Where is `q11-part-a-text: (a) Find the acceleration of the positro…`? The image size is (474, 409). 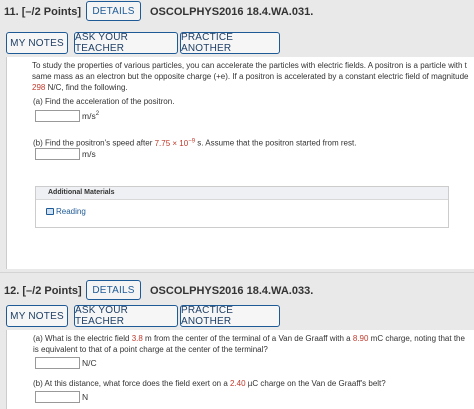 q11-part-a-text: (a) Find the acceleration of the positro… is located at coordinates (104, 101).